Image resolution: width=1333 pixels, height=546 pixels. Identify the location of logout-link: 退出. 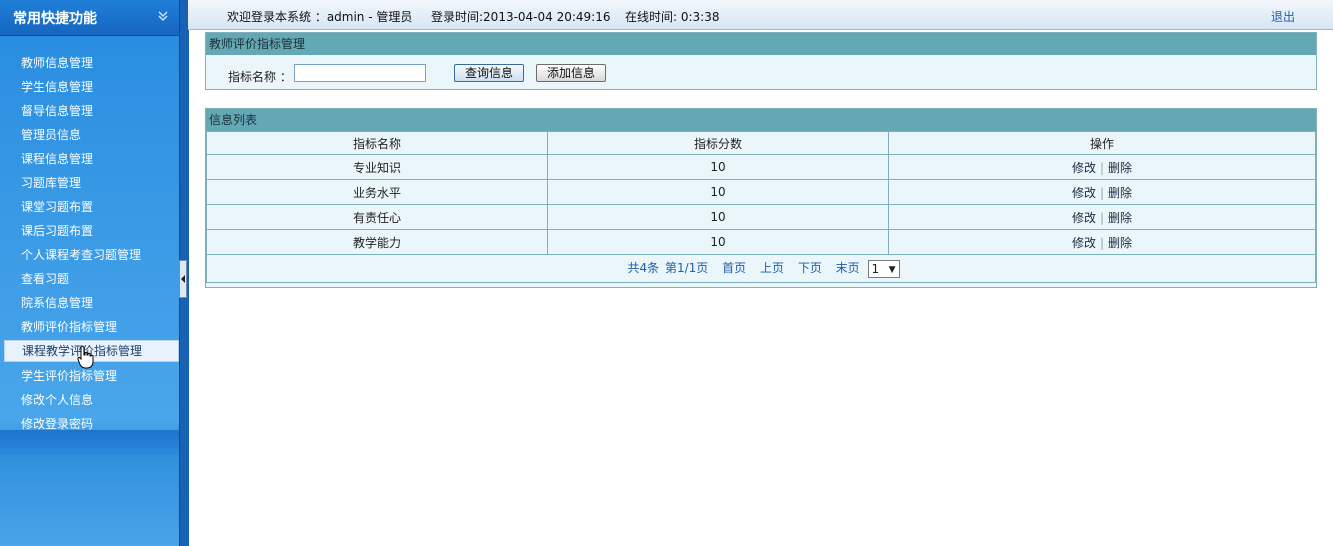
(1283, 16).